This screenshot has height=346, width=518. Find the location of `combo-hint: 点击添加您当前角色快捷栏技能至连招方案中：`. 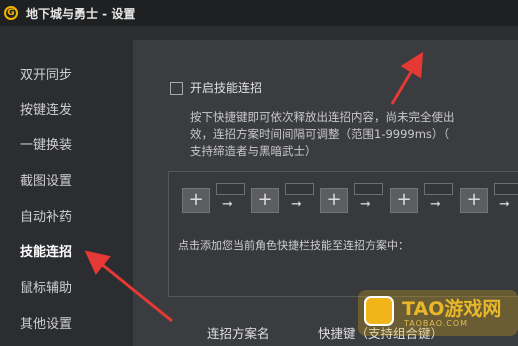

combo-hint: 点击添加您当前角色快捷栏技能至连招方案中： is located at coordinates (293, 245).